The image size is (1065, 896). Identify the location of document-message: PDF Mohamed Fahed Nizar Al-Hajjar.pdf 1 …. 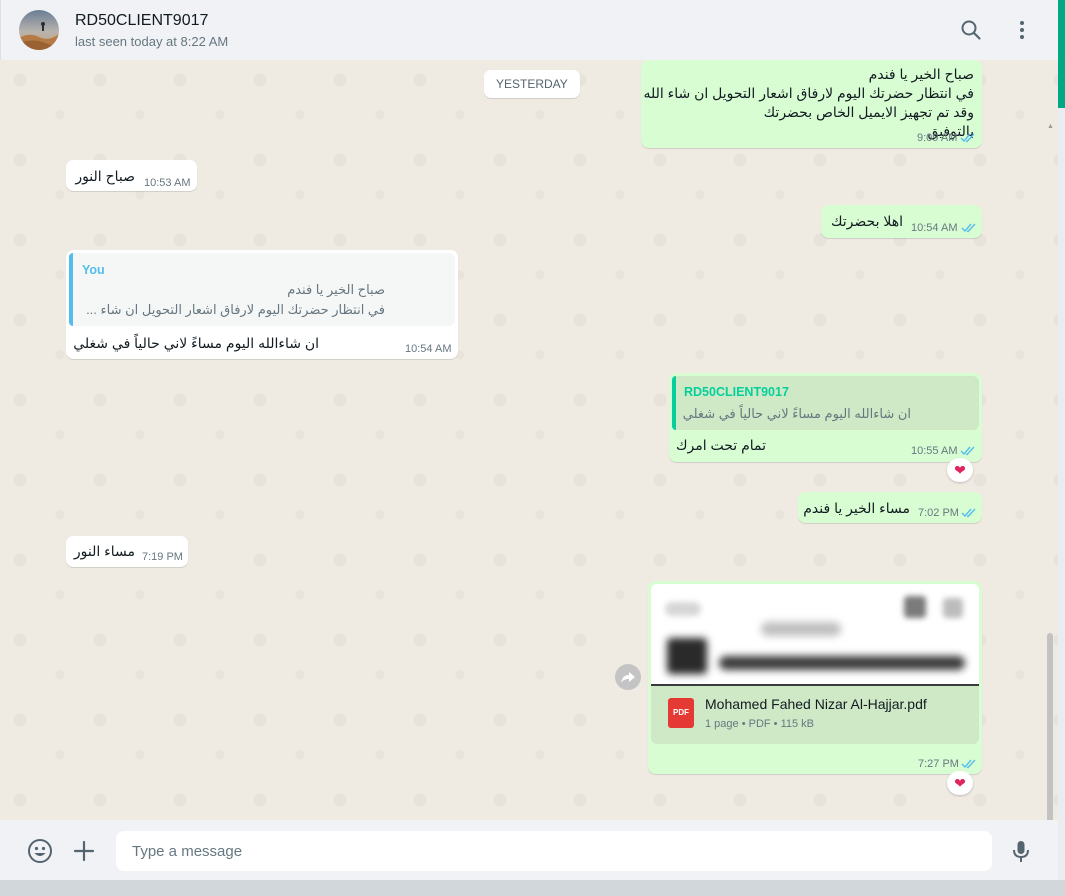
(815, 677).